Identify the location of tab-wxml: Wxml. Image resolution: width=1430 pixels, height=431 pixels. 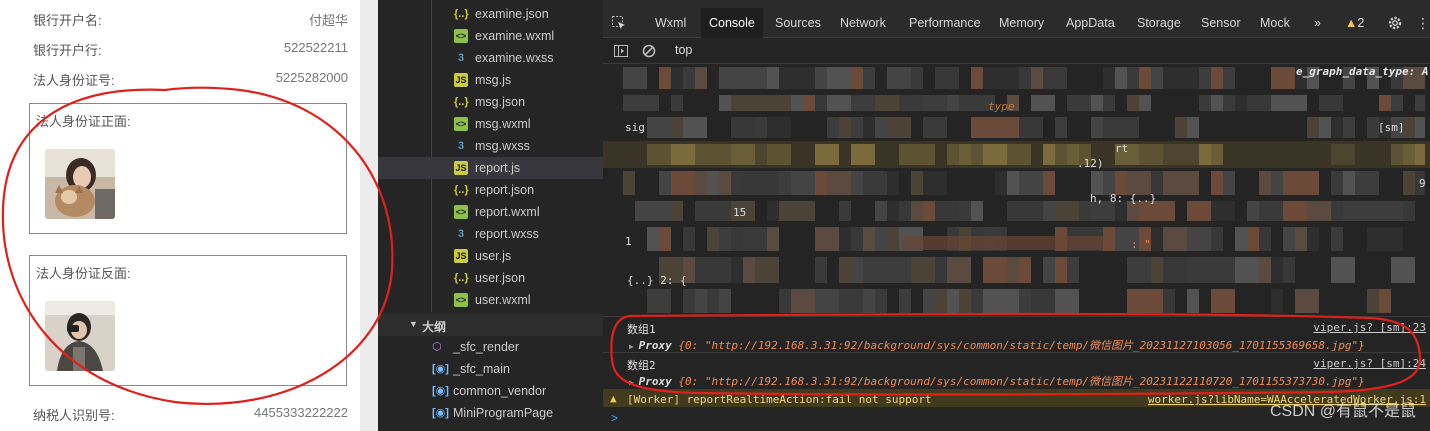
(670, 23).